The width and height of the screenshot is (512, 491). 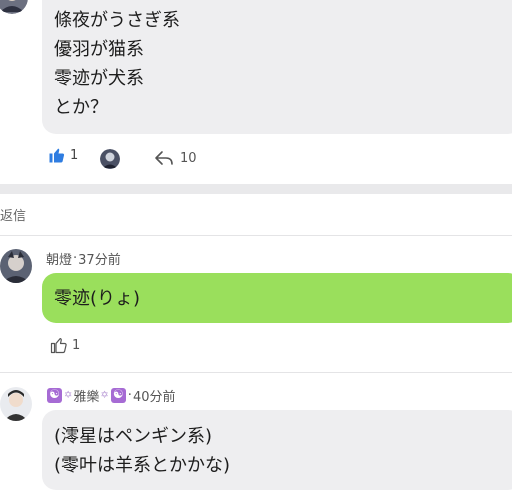 I want to click on reply1-avatar, so click(x=16, y=266).